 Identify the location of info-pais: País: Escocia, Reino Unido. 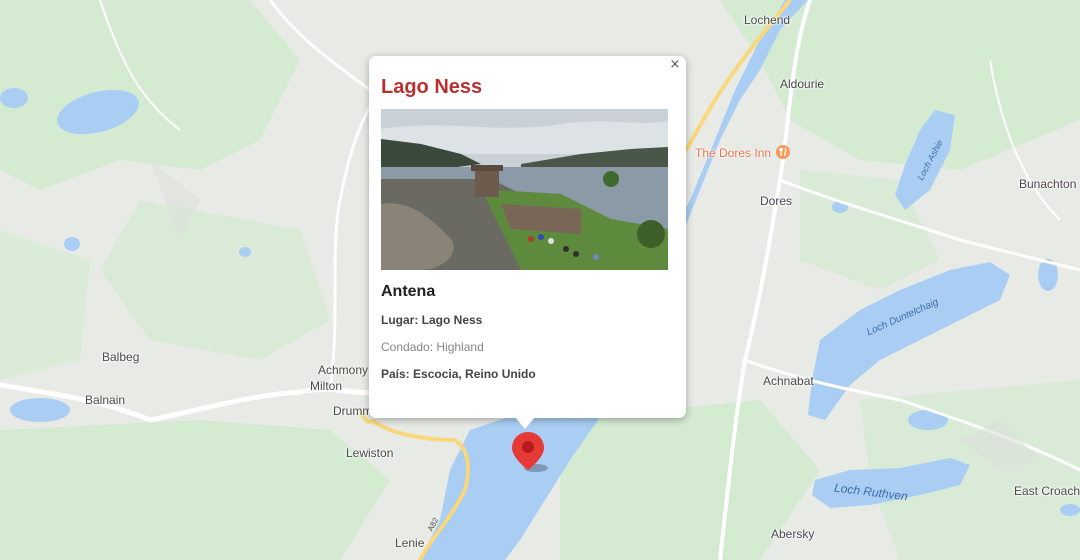
(458, 374).